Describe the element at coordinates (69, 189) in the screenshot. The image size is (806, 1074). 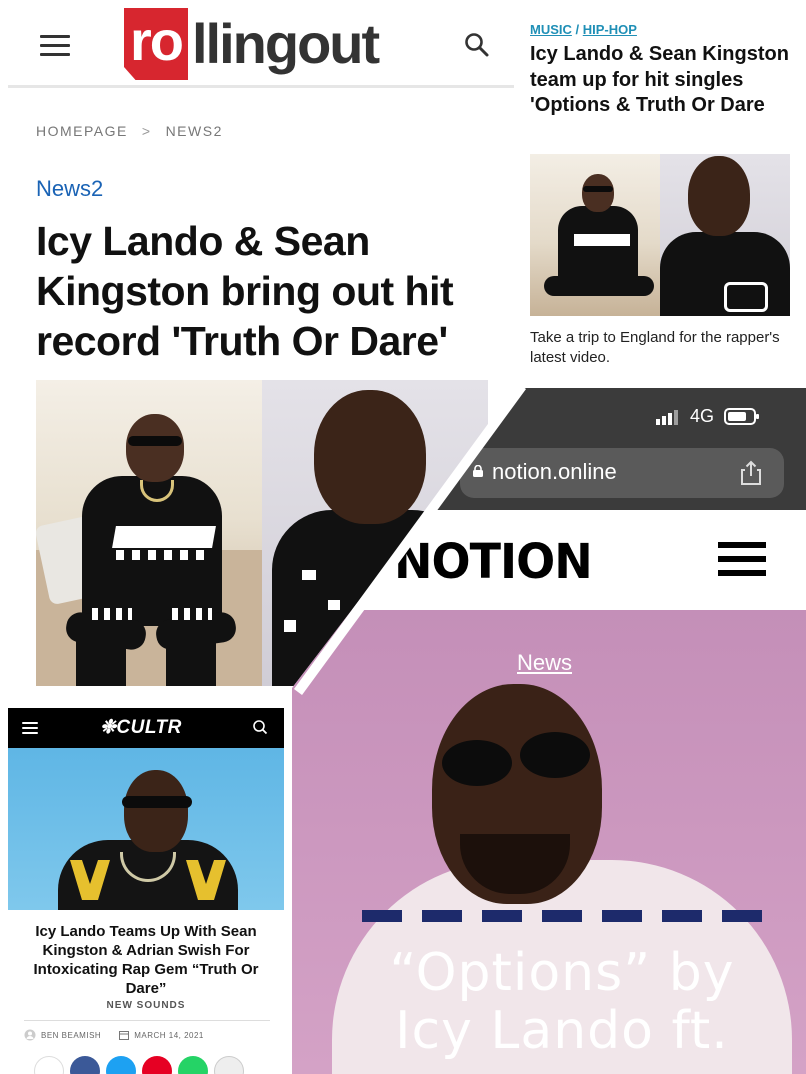
I see `category-link: News2` at that location.